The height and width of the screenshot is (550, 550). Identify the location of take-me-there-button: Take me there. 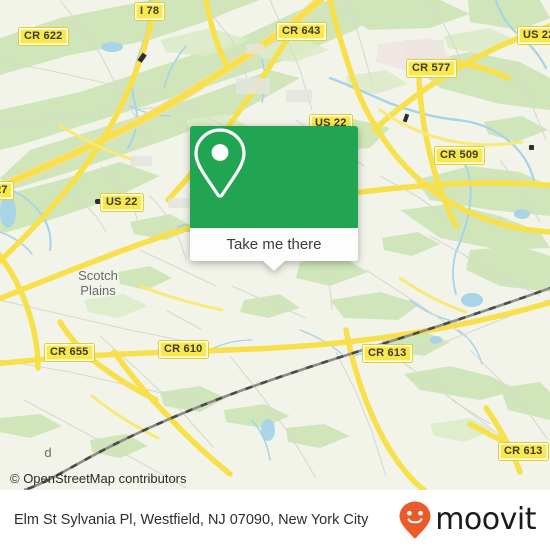
(274, 249).